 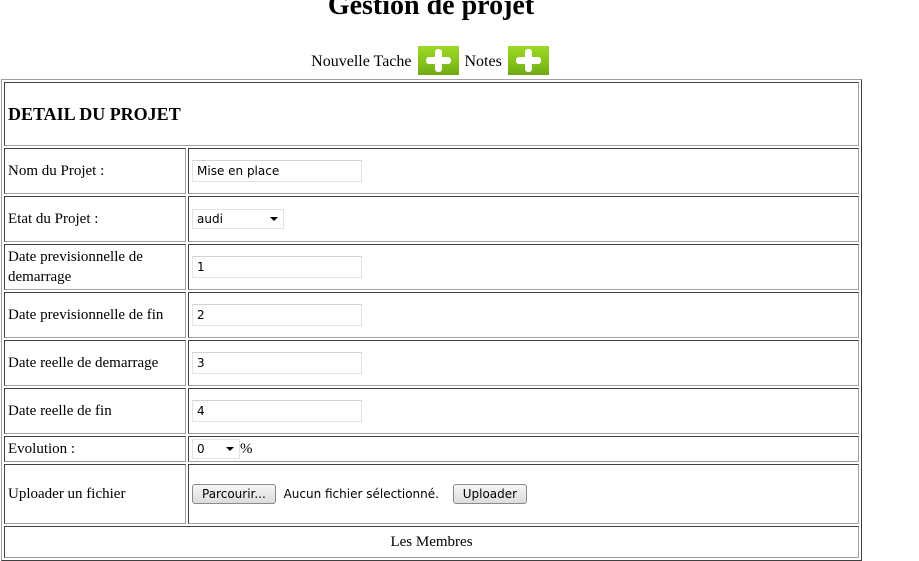 What do you see at coordinates (431, 114) in the screenshot?
I see `section-header: DETAIL DU PROJET` at bounding box center [431, 114].